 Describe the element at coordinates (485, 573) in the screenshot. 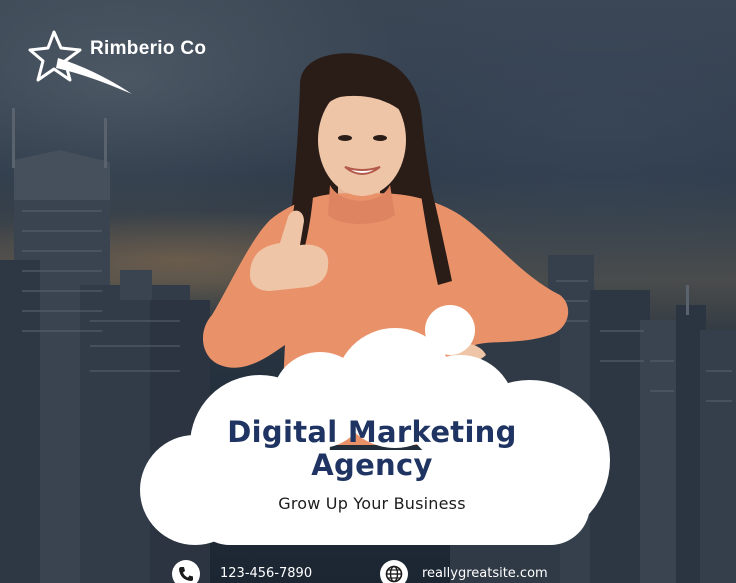

I see `website-link: reallygreatsite.com` at that location.